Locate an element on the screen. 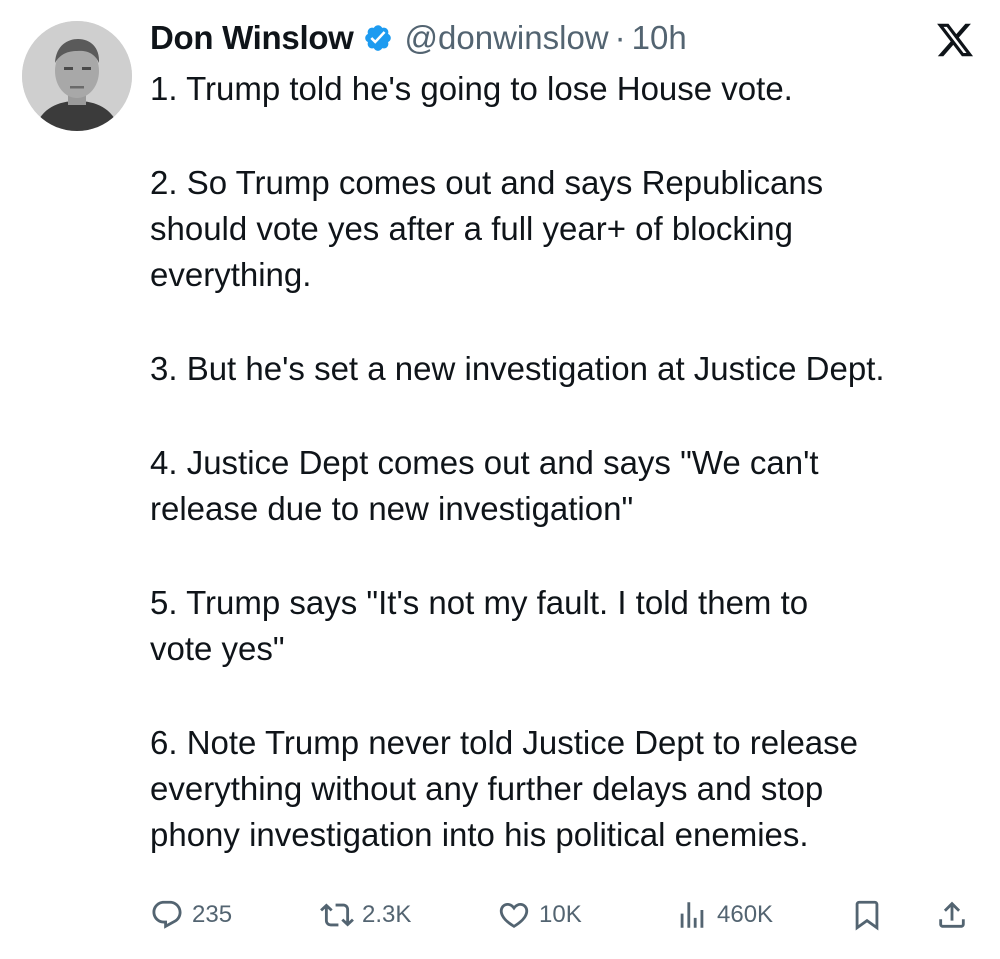 The height and width of the screenshot is (959, 1000). bookmark-button is located at coordinates (867, 915).